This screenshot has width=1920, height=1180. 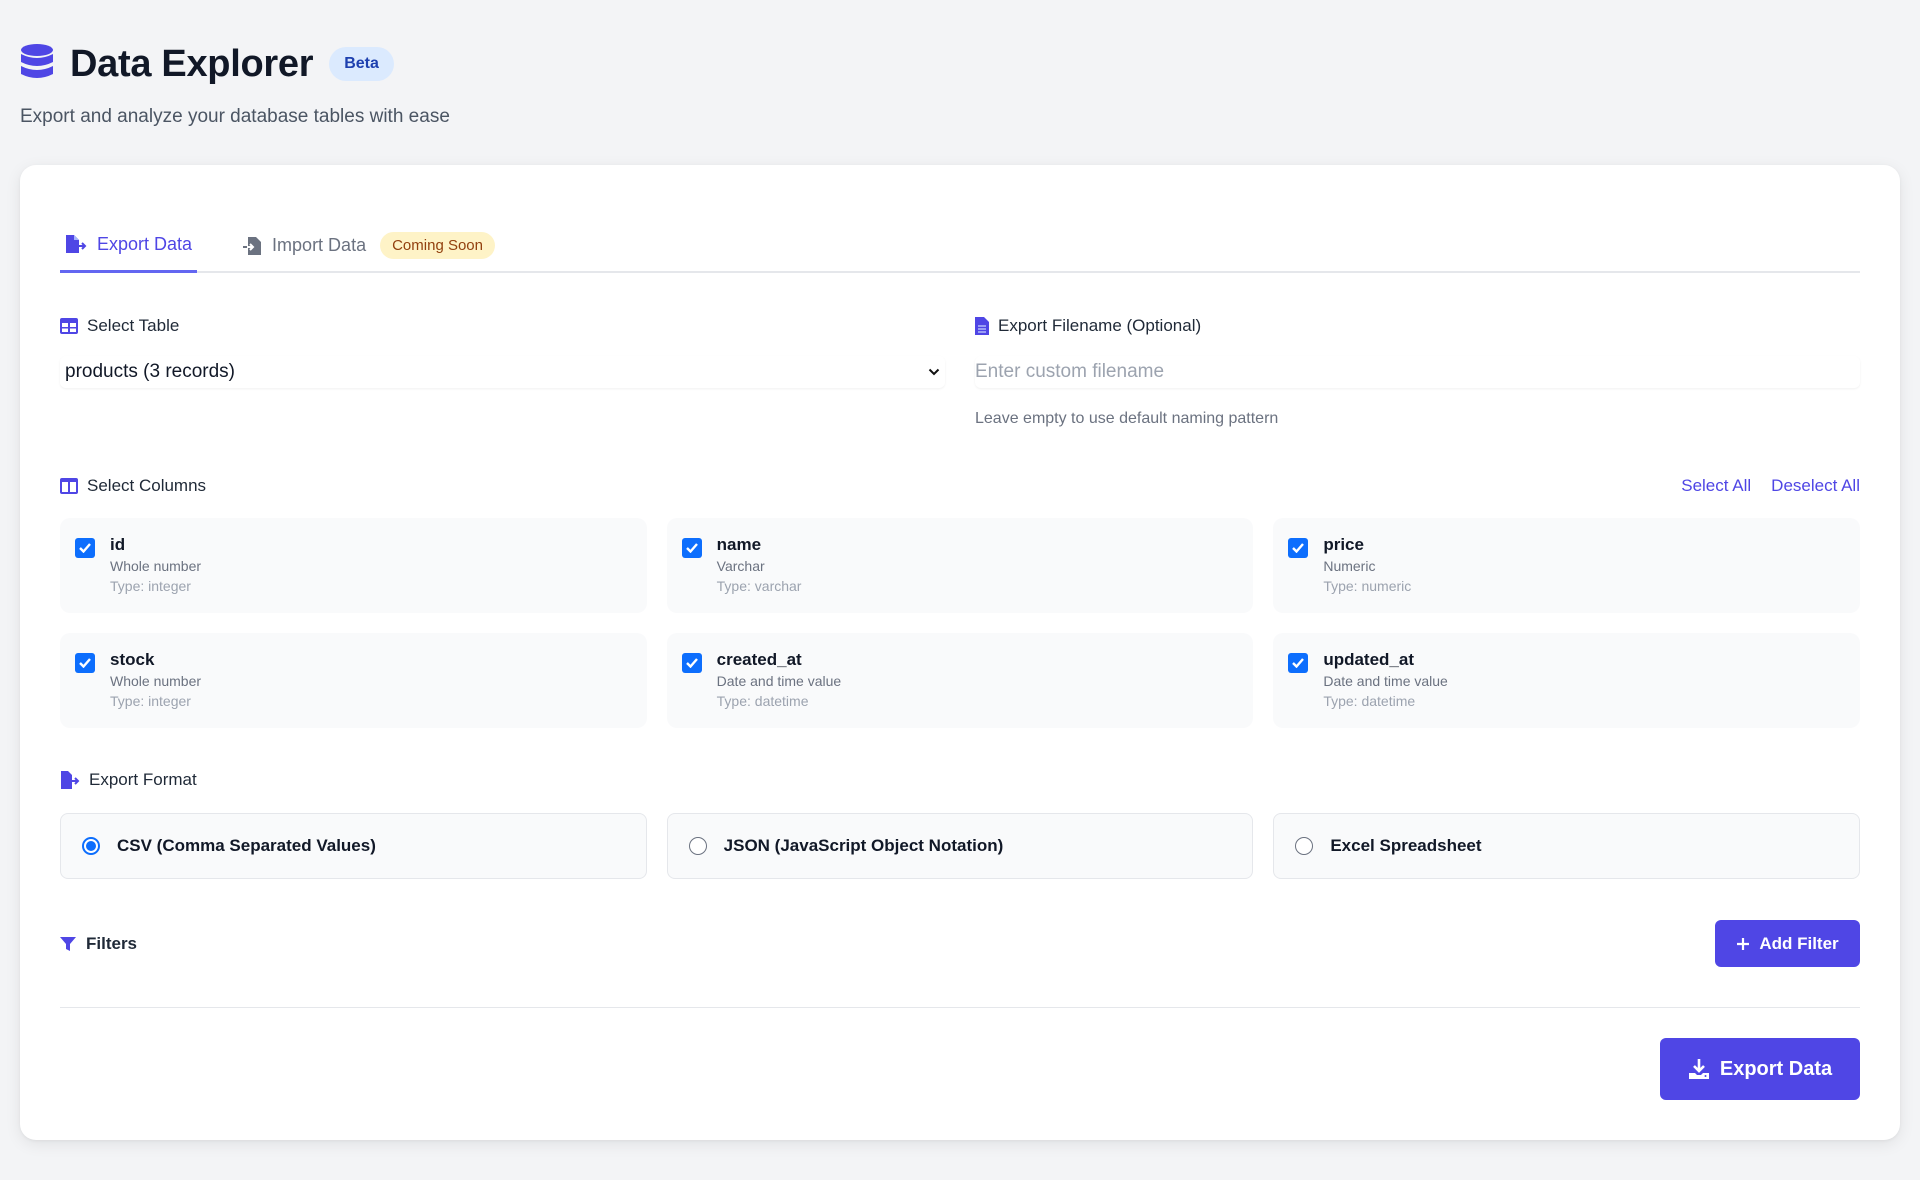 I want to click on column-name: price, so click(x=1343, y=544).